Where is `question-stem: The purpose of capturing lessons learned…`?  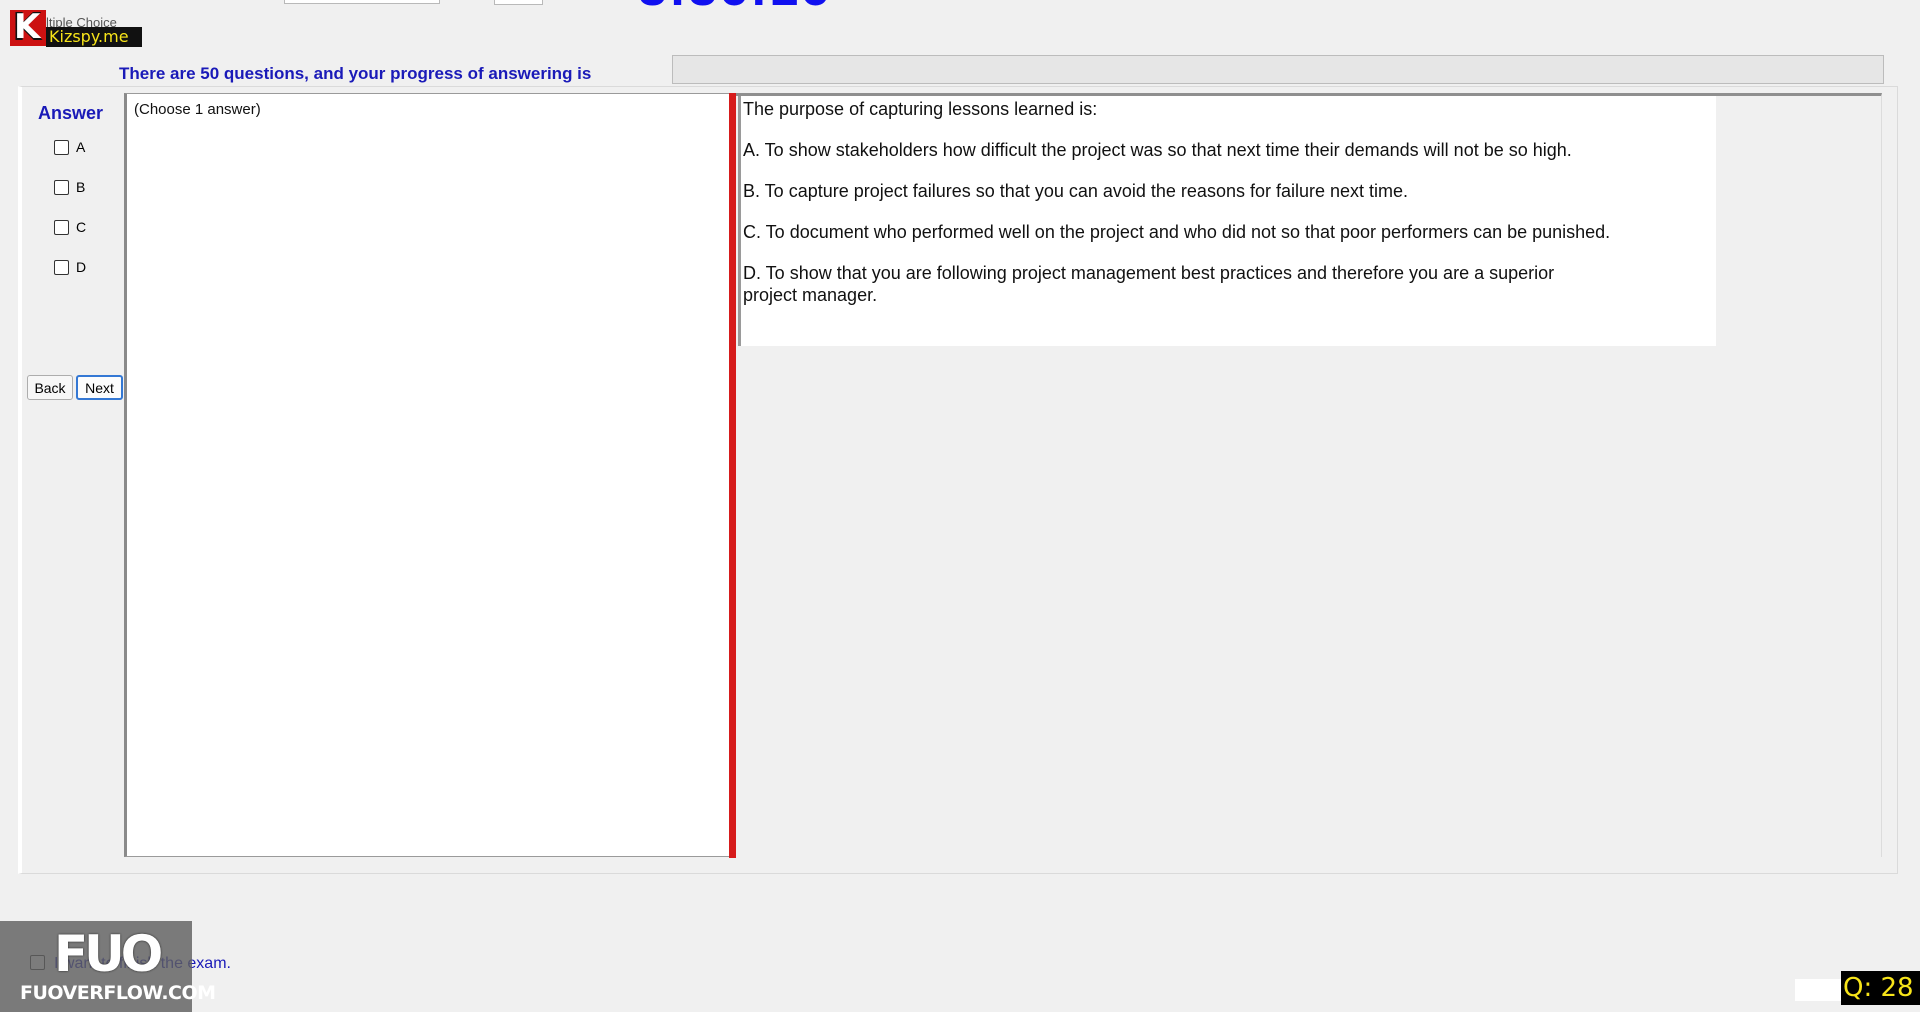
question-stem: The purpose of capturing lessons learned… is located at coordinates (920, 109).